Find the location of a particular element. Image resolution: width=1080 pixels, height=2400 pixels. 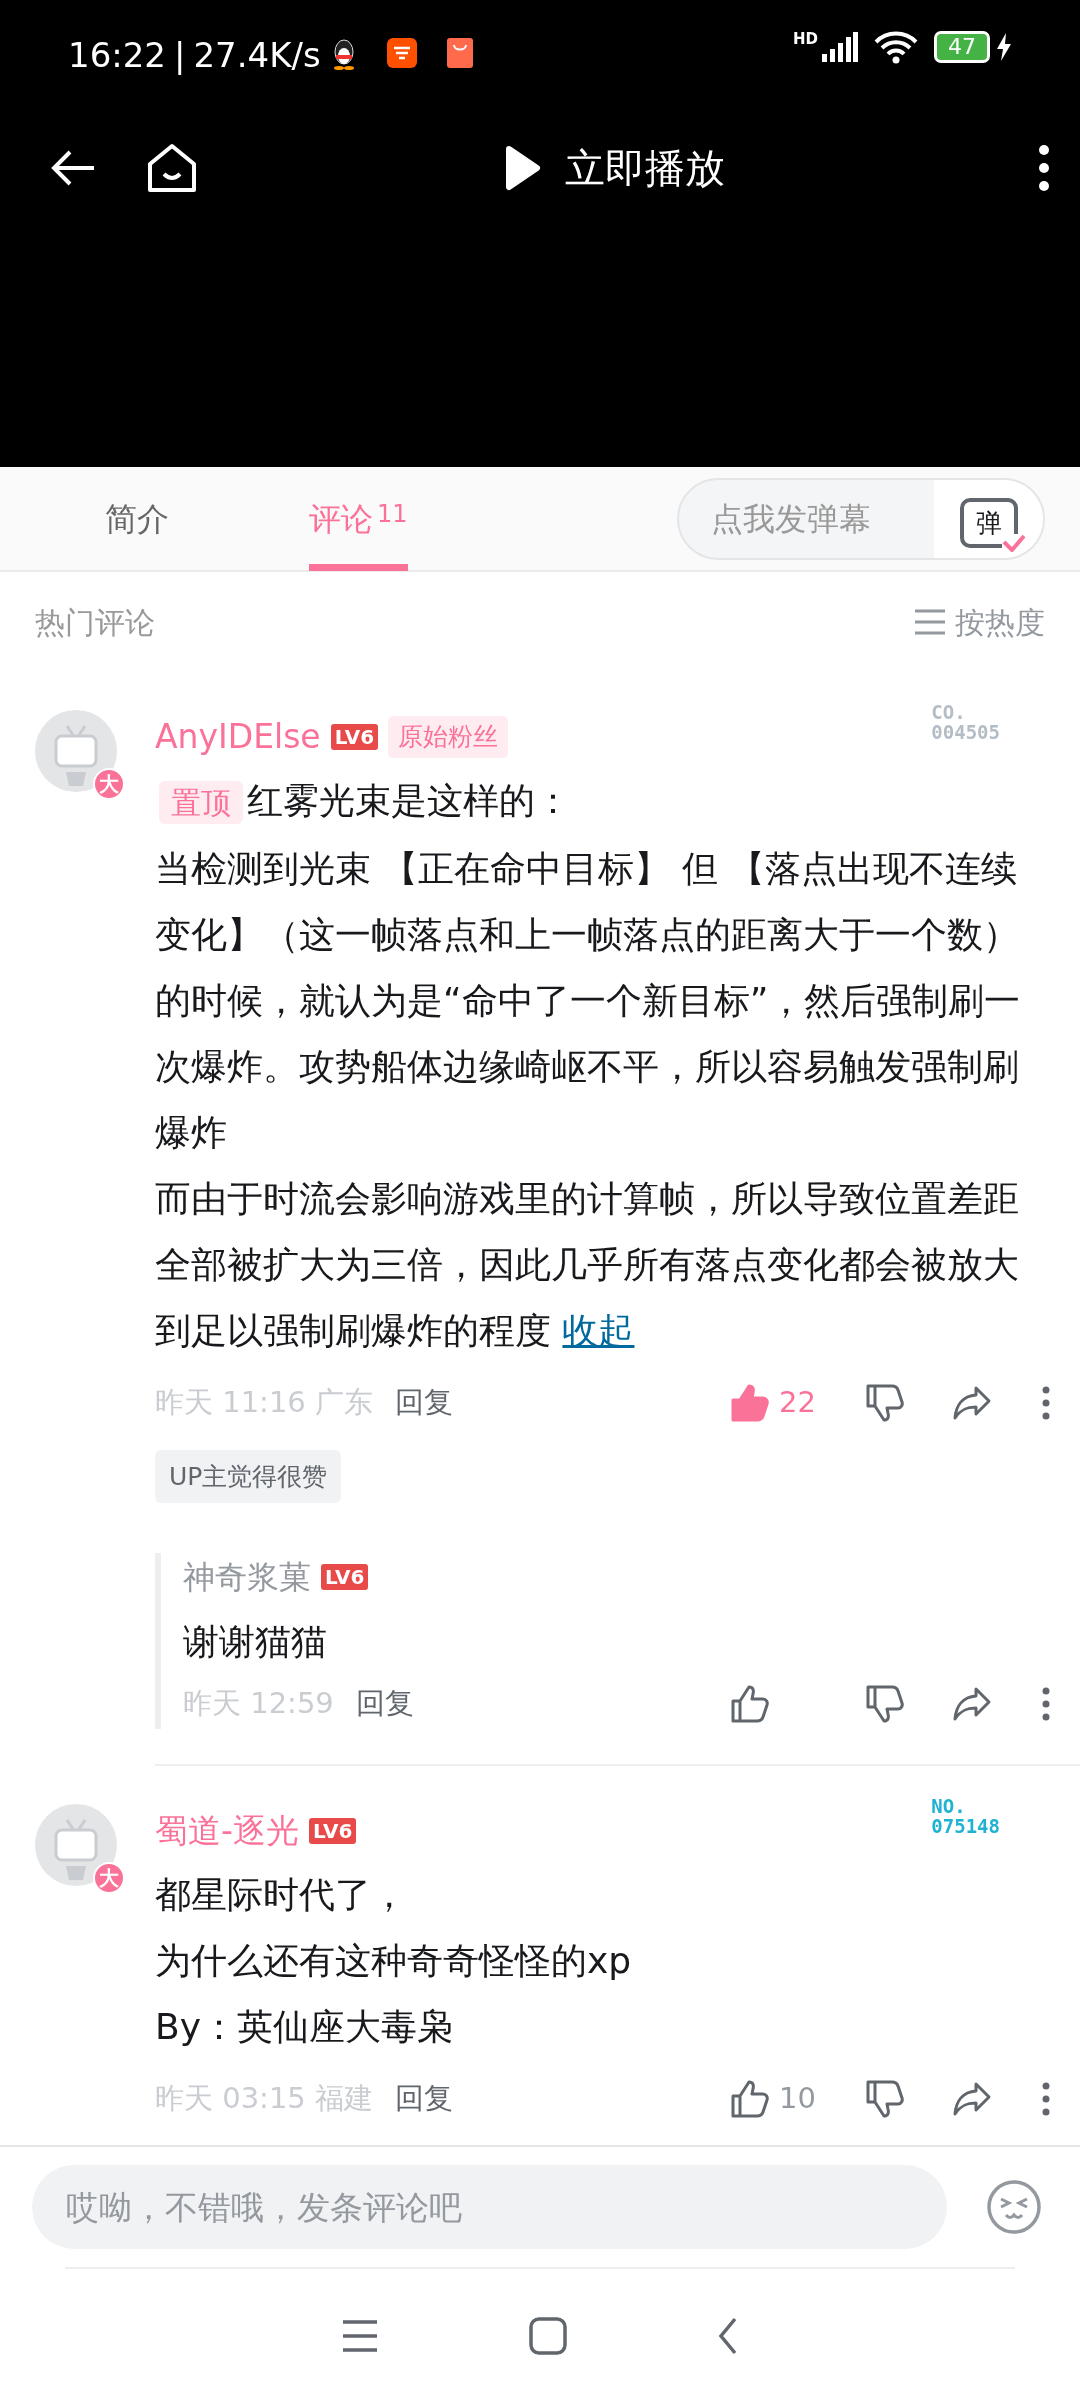

list-icon is located at coordinates (930, 622).